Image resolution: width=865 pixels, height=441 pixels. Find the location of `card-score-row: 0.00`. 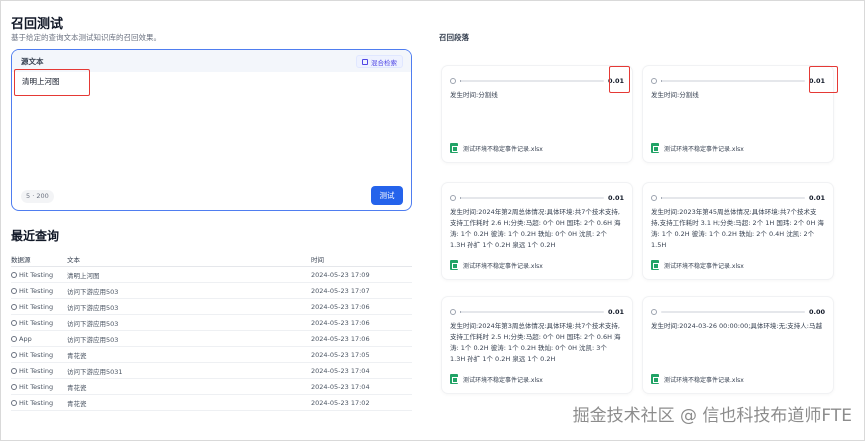

card-score-row: 0.00 is located at coordinates (738, 312).